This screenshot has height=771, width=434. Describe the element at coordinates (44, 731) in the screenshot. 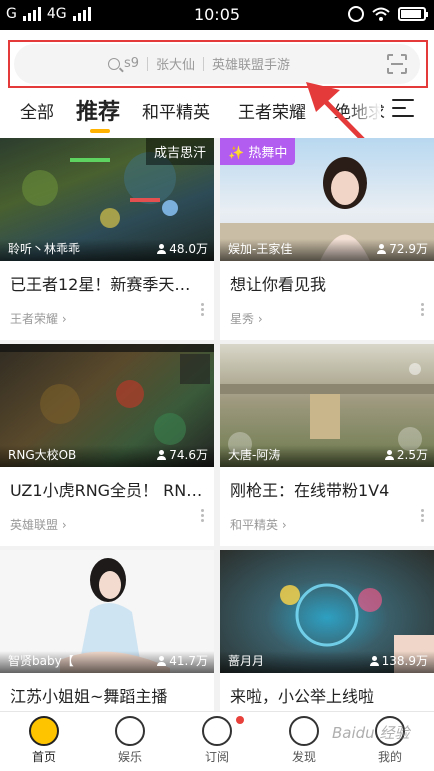

I see `home-icon` at that location.